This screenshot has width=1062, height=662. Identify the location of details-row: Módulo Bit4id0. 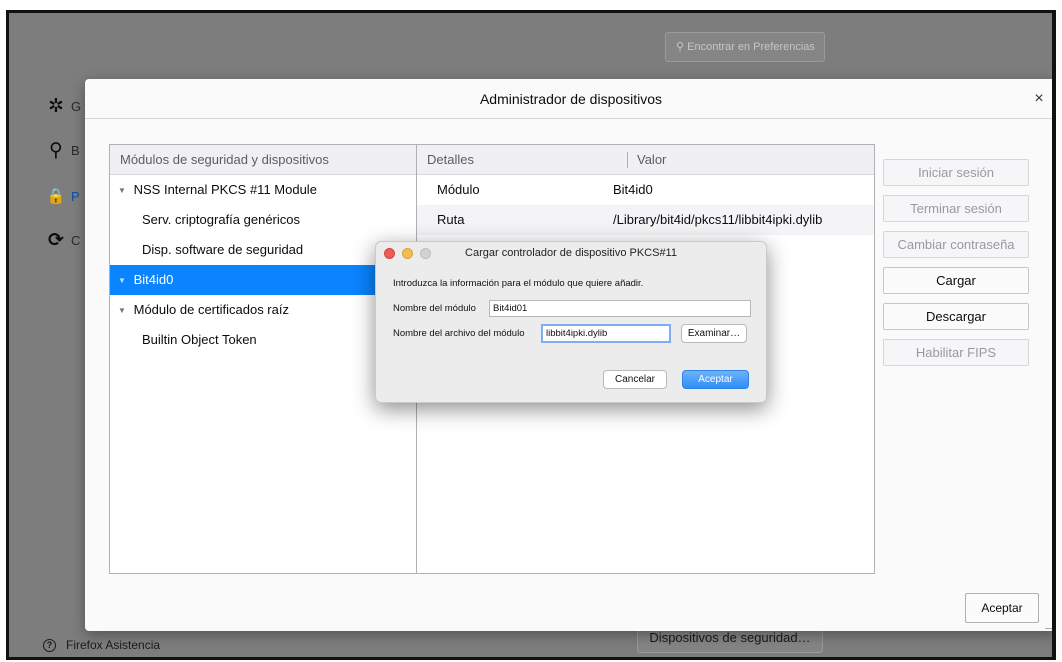
(645, 190).